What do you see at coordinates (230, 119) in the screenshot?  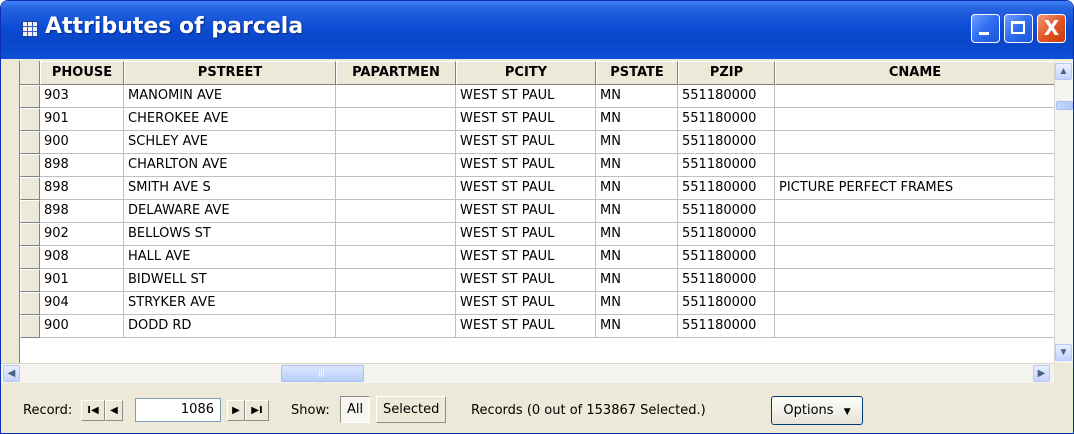 I see `table-cell-pstreet: CHEROKEE AVE` at bounding box center [230, 119].